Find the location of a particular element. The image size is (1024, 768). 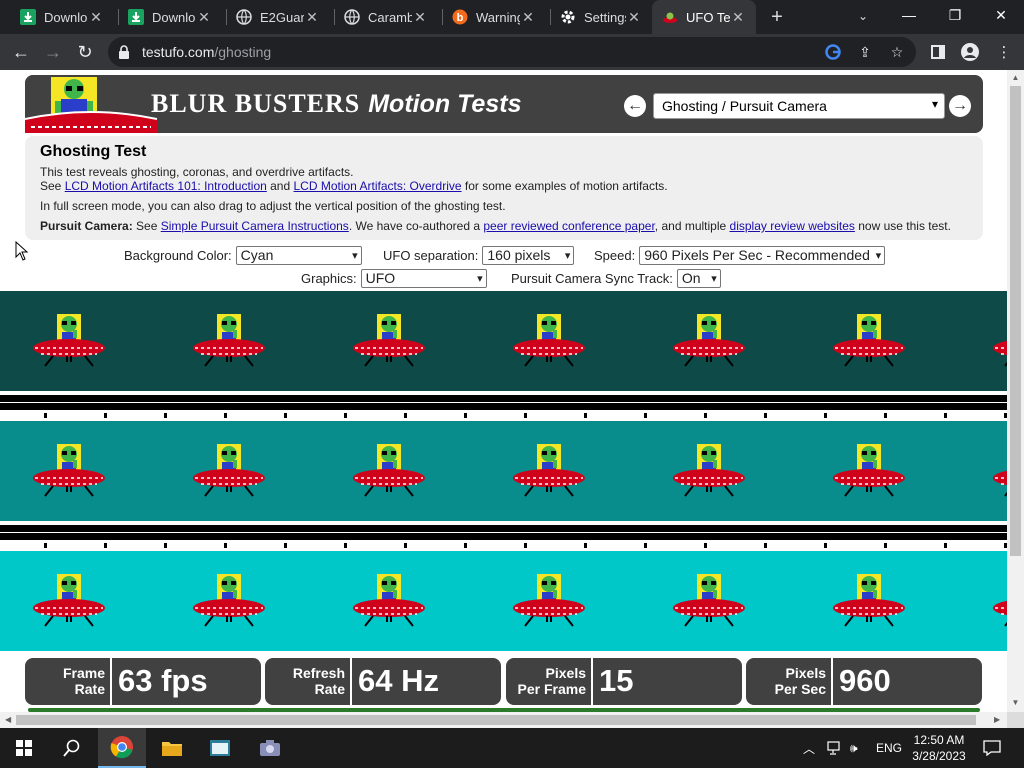

language-indicator: ENG is located at coordinates (889, 748).